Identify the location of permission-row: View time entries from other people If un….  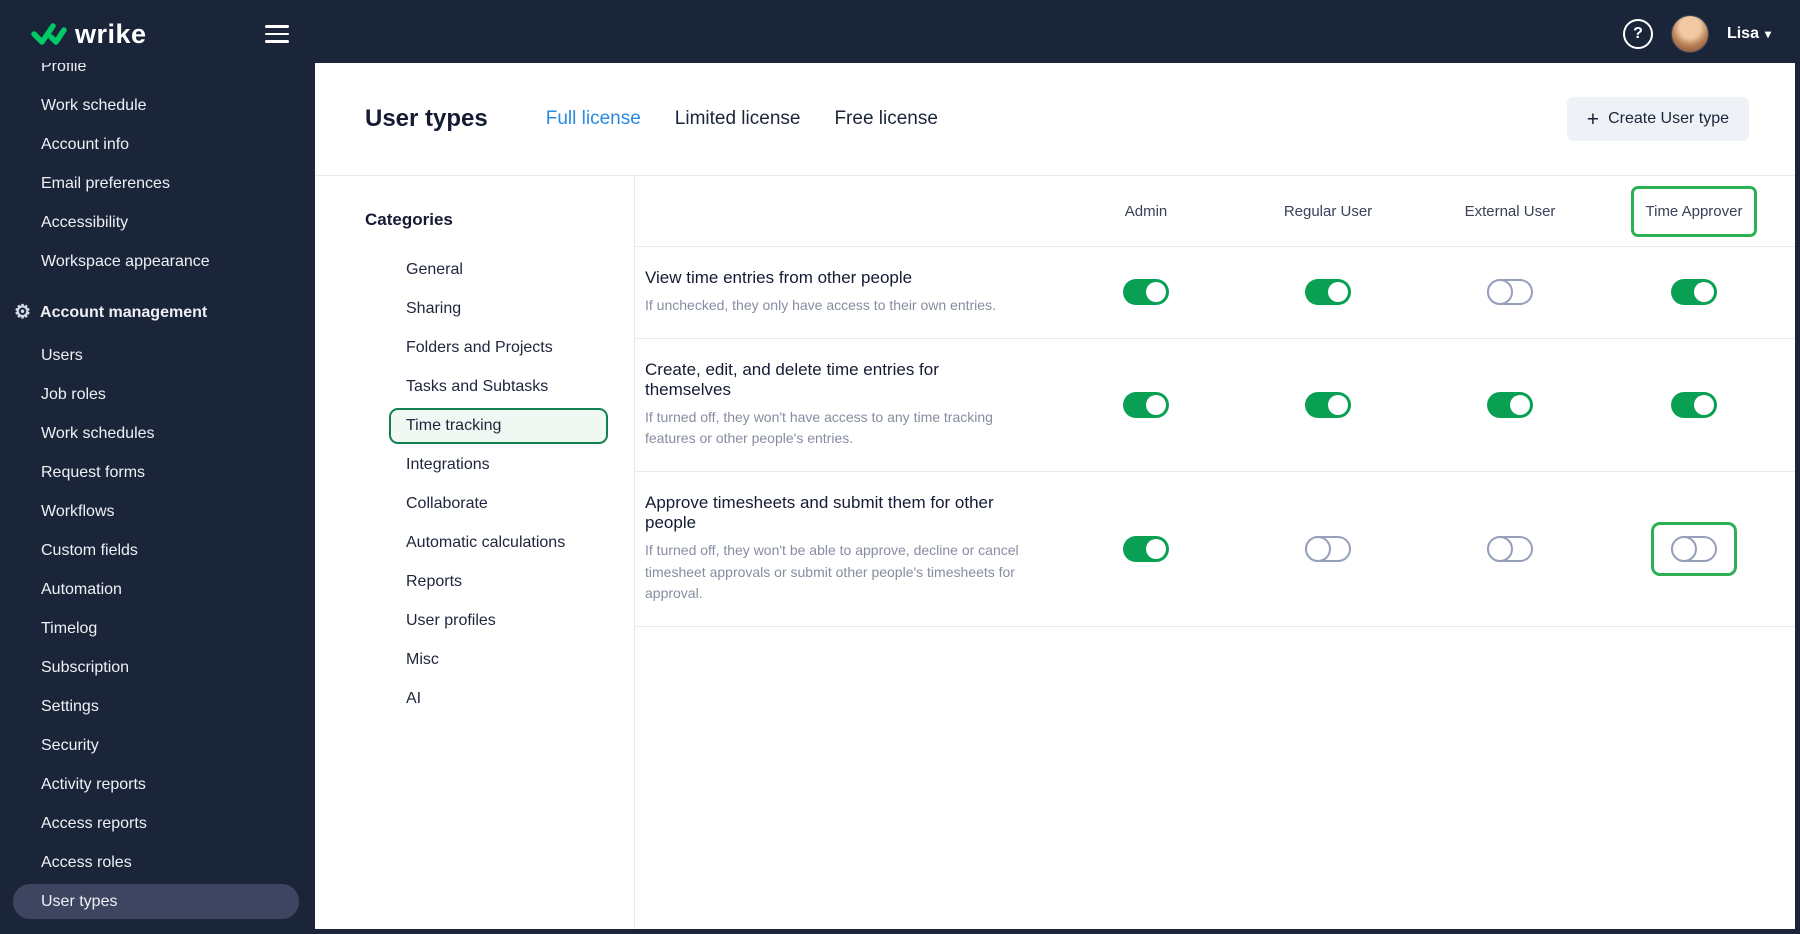
(1215, 293).